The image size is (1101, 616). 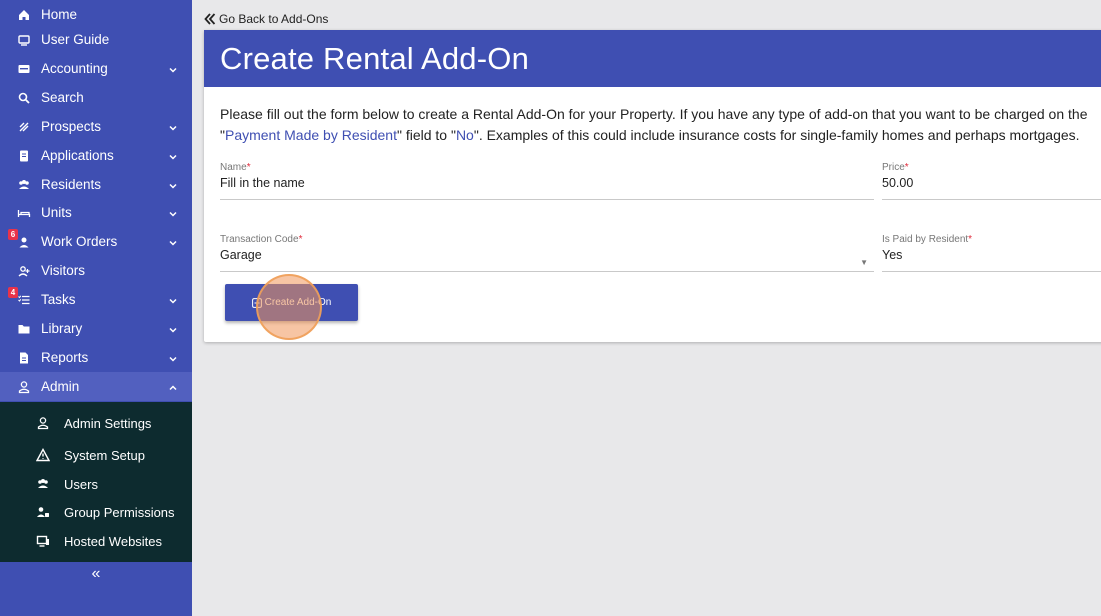 I want to click on sidebar-item-visitors: Visitors, so click(x=96, y=270).